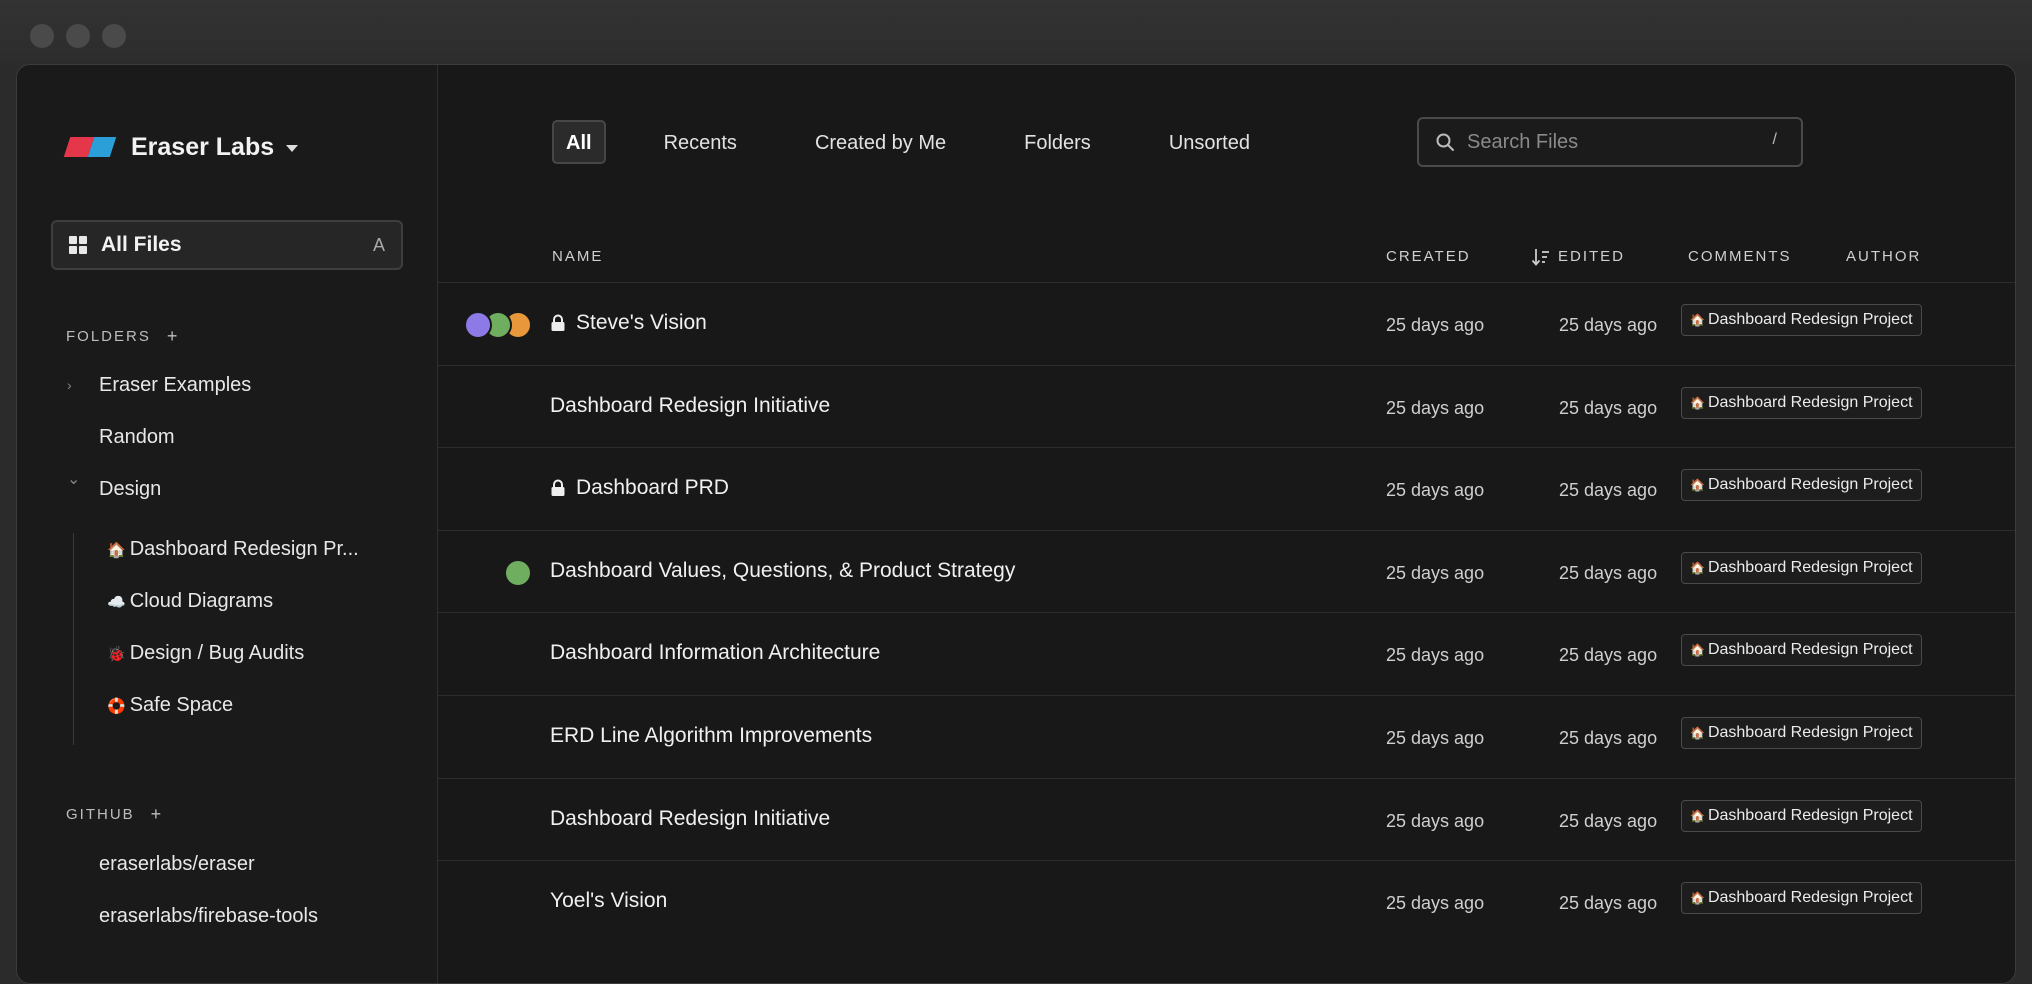 The height and width of the screenshot is (984, 2032). I want to click on file-title-text: Dashboard PRD, so click(652, 488).